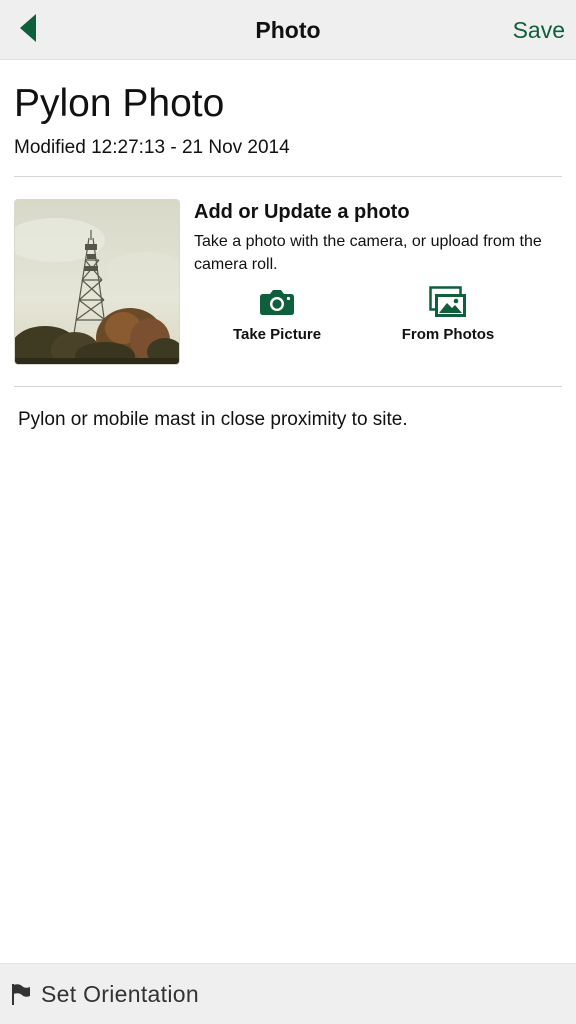 The image size is (576, 1024). Describe the element at coordinates (277, 334) in the screenshot. I see `take-picture-label: Take Picture` at that location.